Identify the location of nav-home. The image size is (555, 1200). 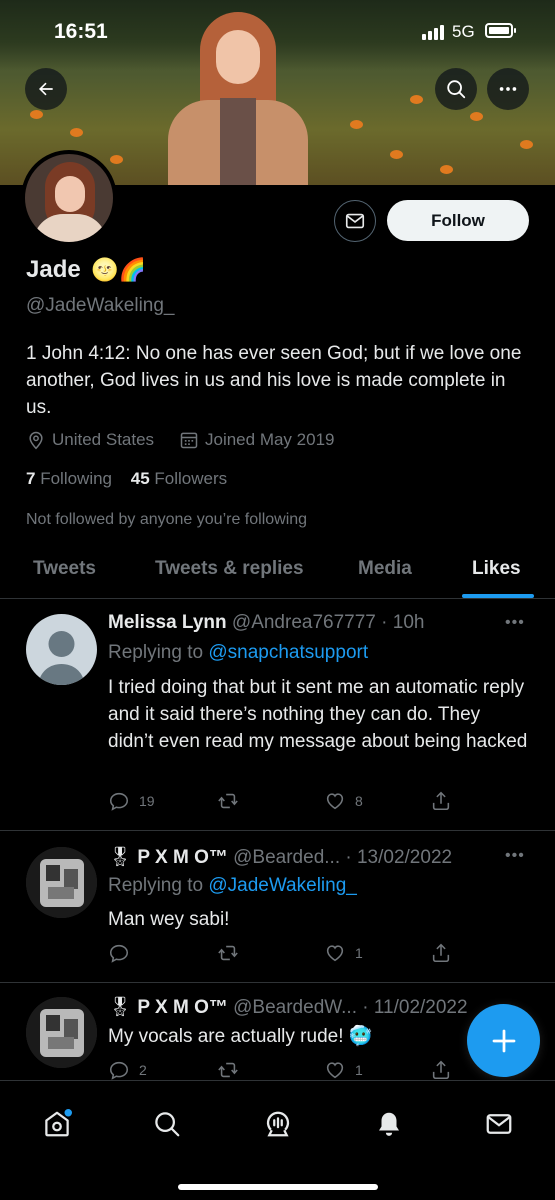
(57, 1124).